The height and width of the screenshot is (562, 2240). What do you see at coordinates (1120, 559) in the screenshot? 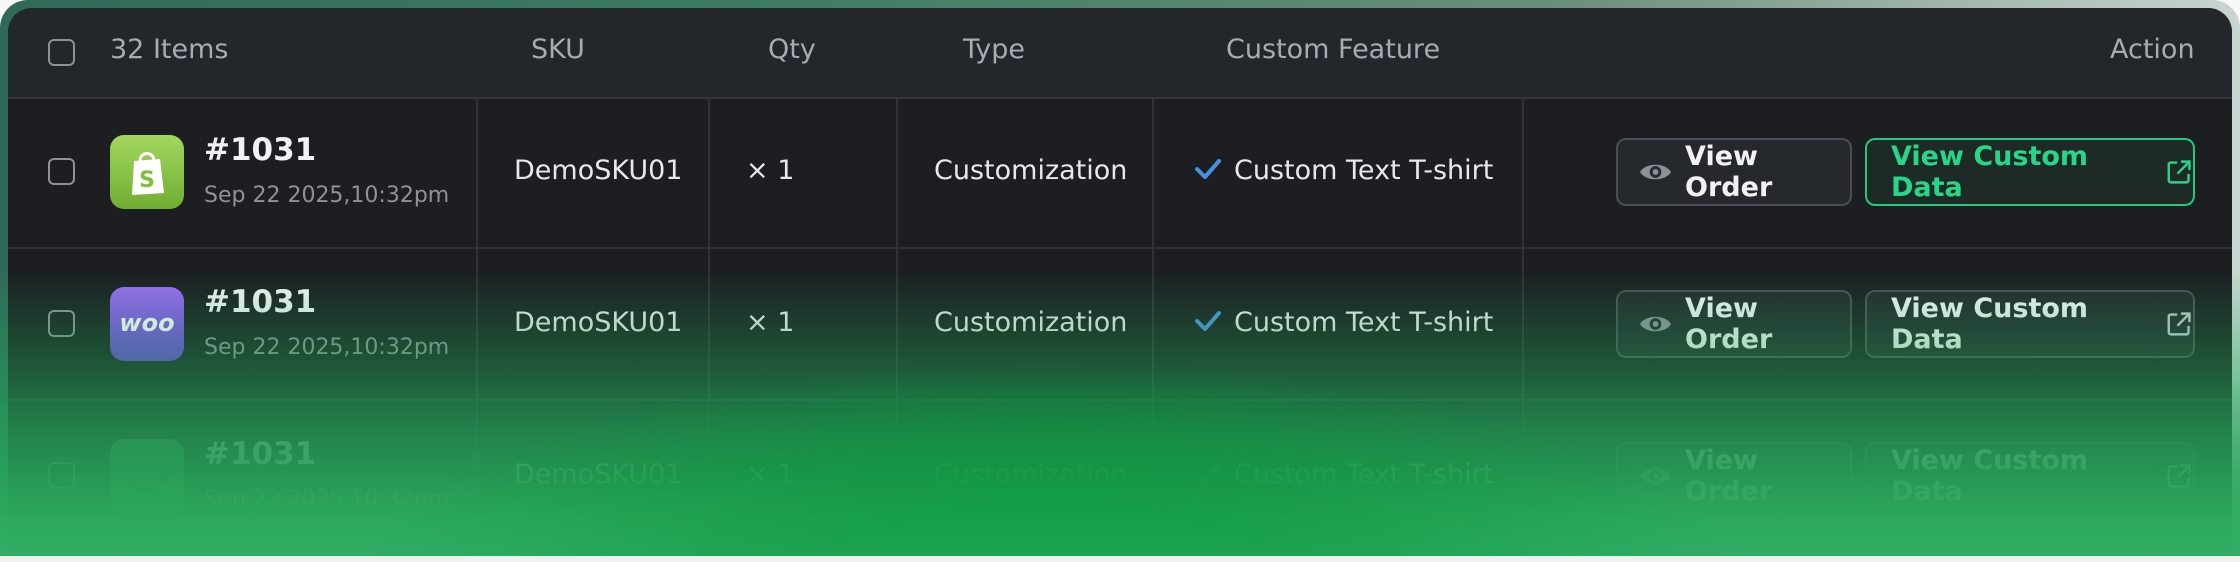
I see `bottom-edge` at bounding box center [1120, 559].